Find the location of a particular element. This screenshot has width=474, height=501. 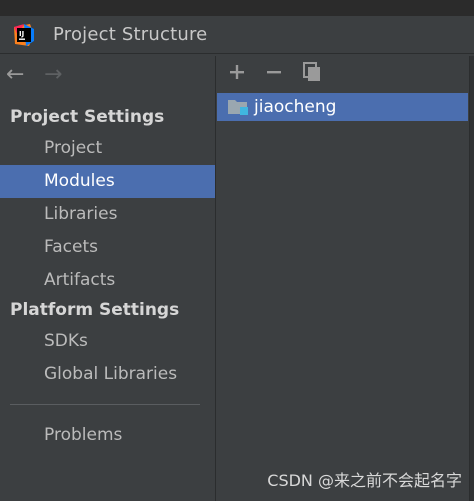

intellij-idea-icon: IJ is located at coordinates (24, 35).